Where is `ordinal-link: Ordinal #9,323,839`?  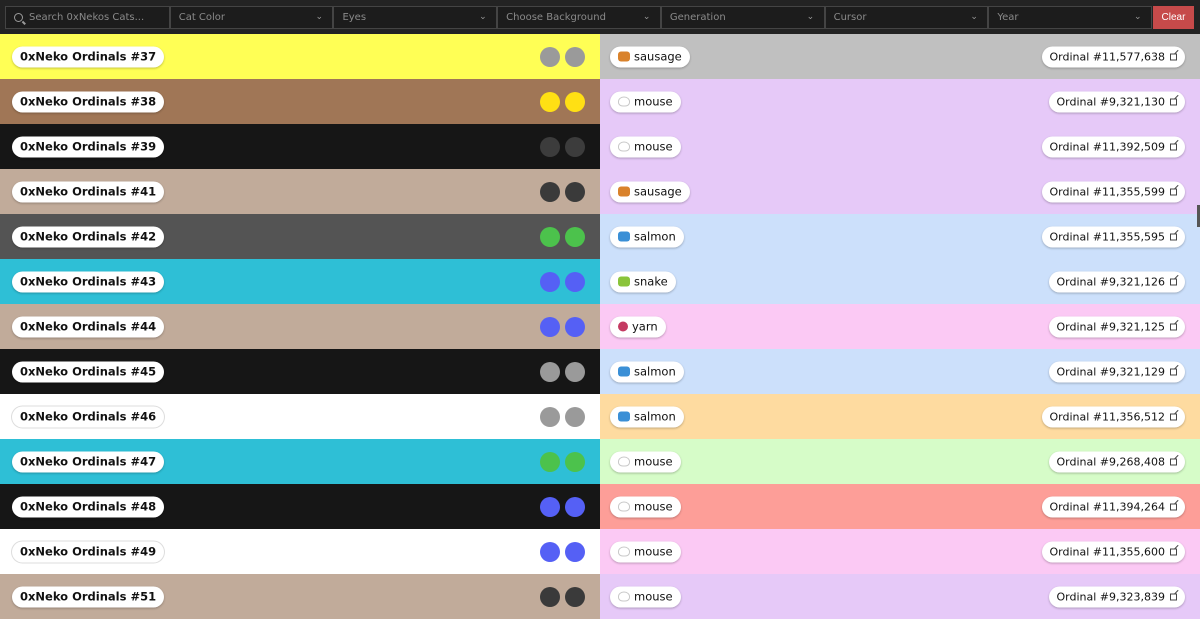 ordinal-link: Ordinal #9,323,839 is located at coordinates (1116, 596).